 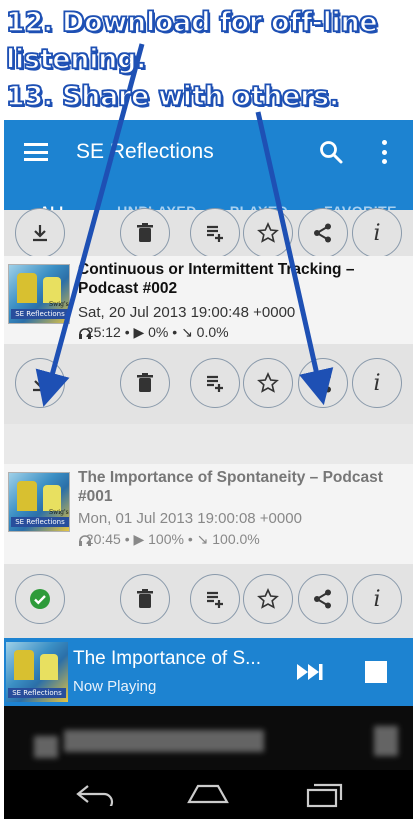 I want to click on search-icon, so click(x=331, y=152).